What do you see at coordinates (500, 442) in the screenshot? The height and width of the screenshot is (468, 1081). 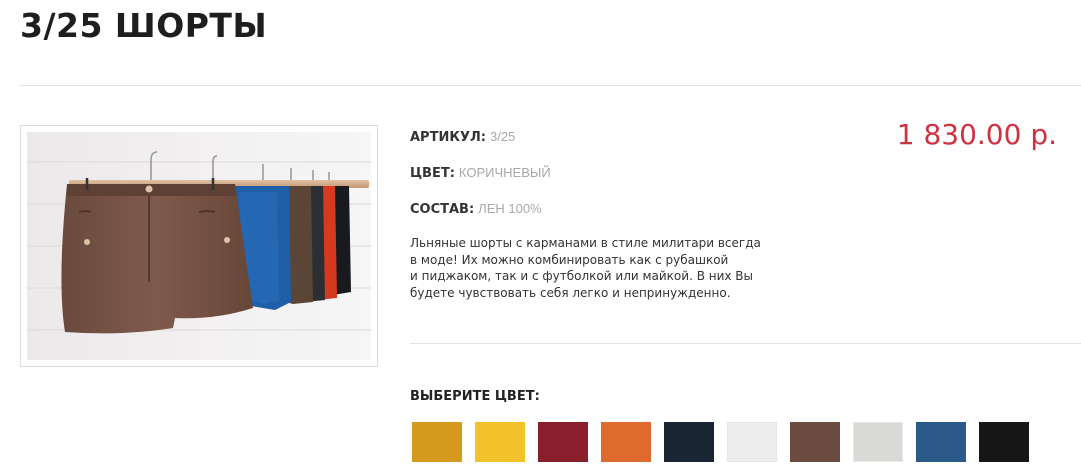 I see `color-swatch-yellow` at bounding box center [500, 442].